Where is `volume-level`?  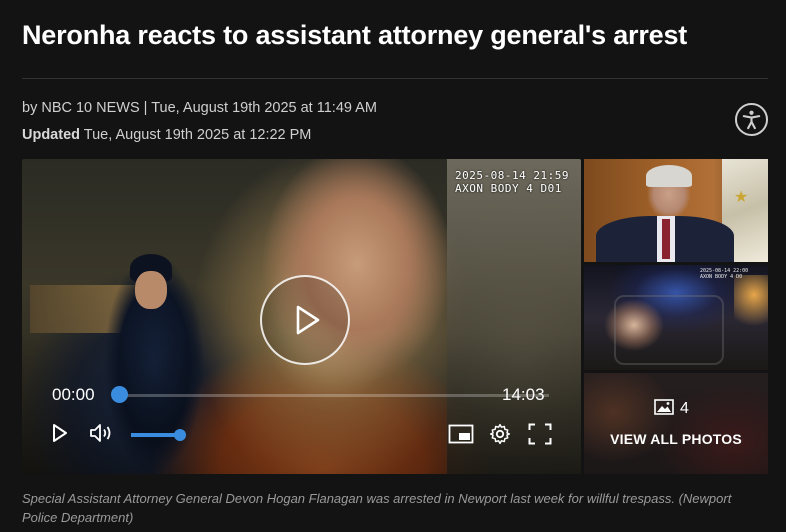
volume-level is located at coordinates (155, 435).